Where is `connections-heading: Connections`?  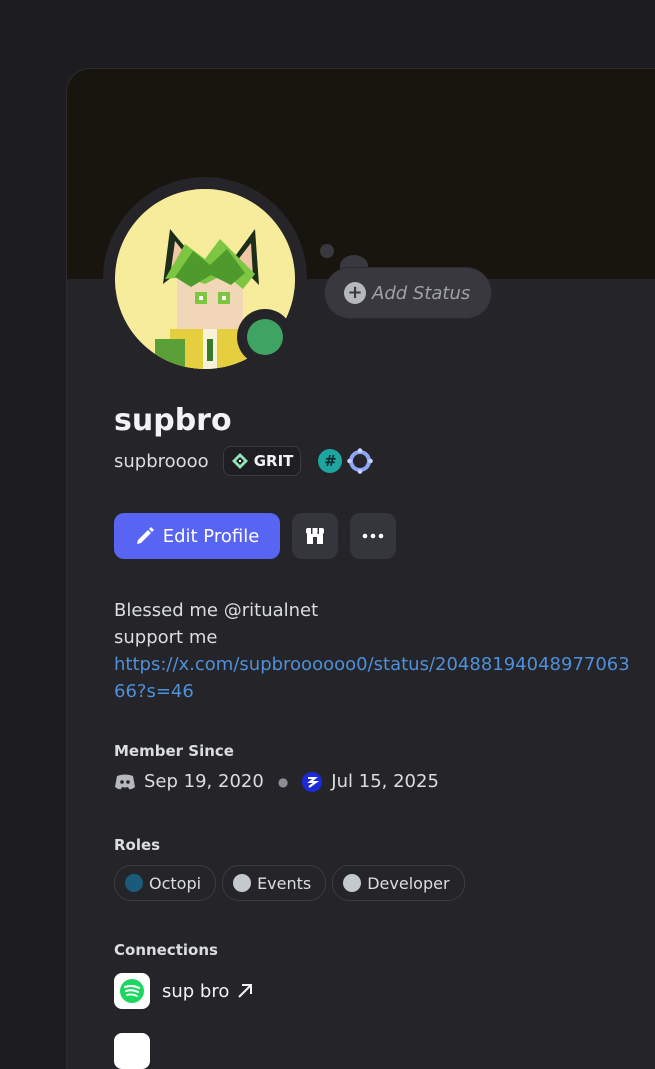 connections-heading: Connections is located at coordinates (166, 950).